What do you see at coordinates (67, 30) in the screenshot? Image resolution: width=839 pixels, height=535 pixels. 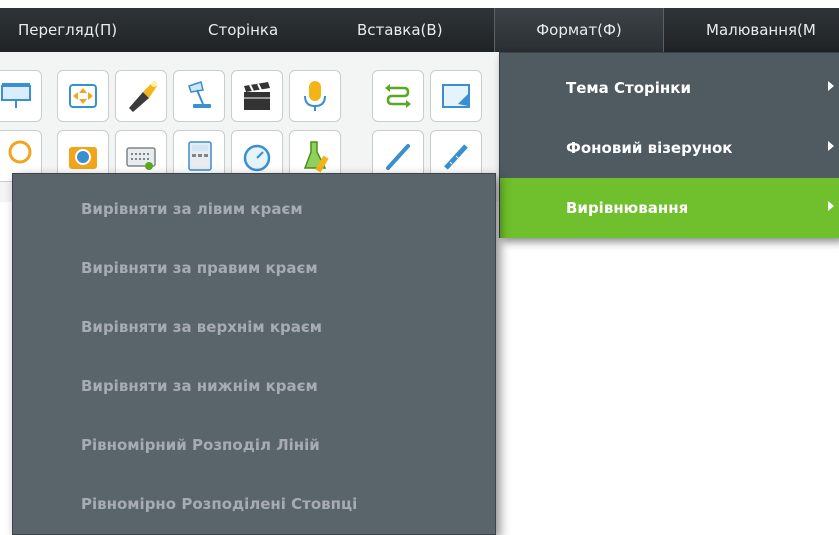 I see `menu-view: Перегляд(П)` at bounding box center [67, 30].